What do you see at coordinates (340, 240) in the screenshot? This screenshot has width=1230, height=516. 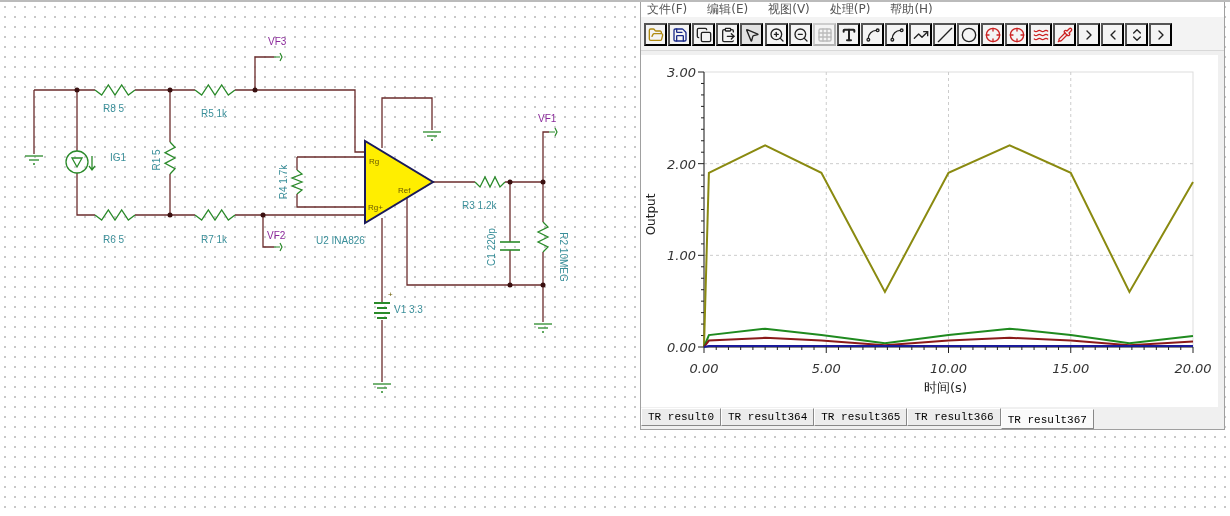 I see `component-label: U2 INA826` at bounding box center [340, 240].